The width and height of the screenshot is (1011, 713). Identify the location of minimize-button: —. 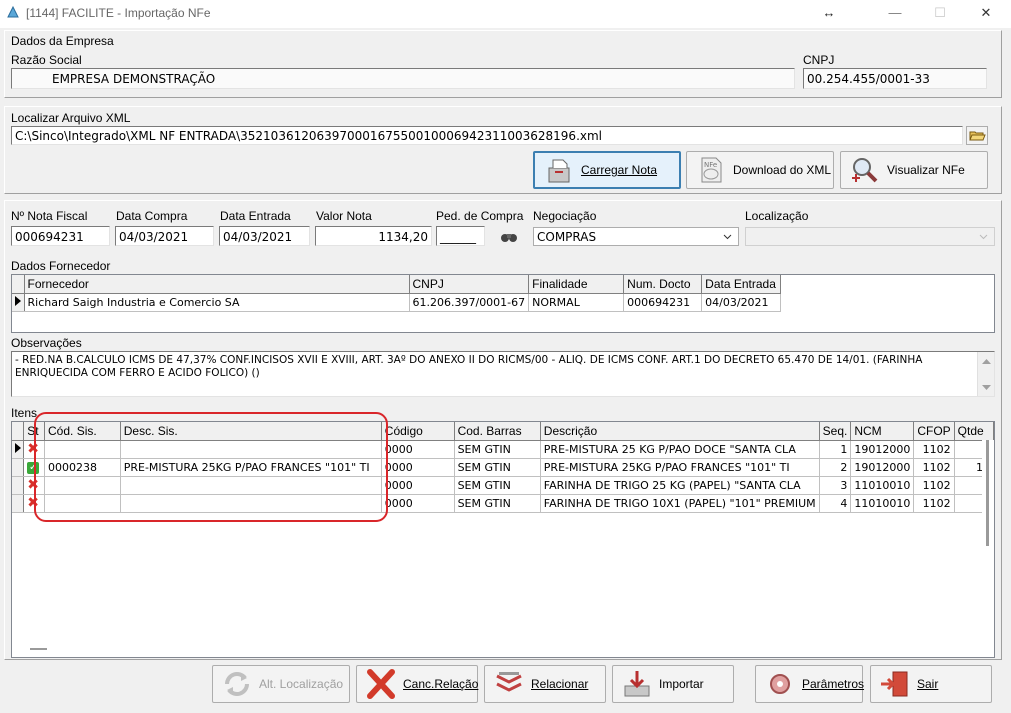
(895, 14).